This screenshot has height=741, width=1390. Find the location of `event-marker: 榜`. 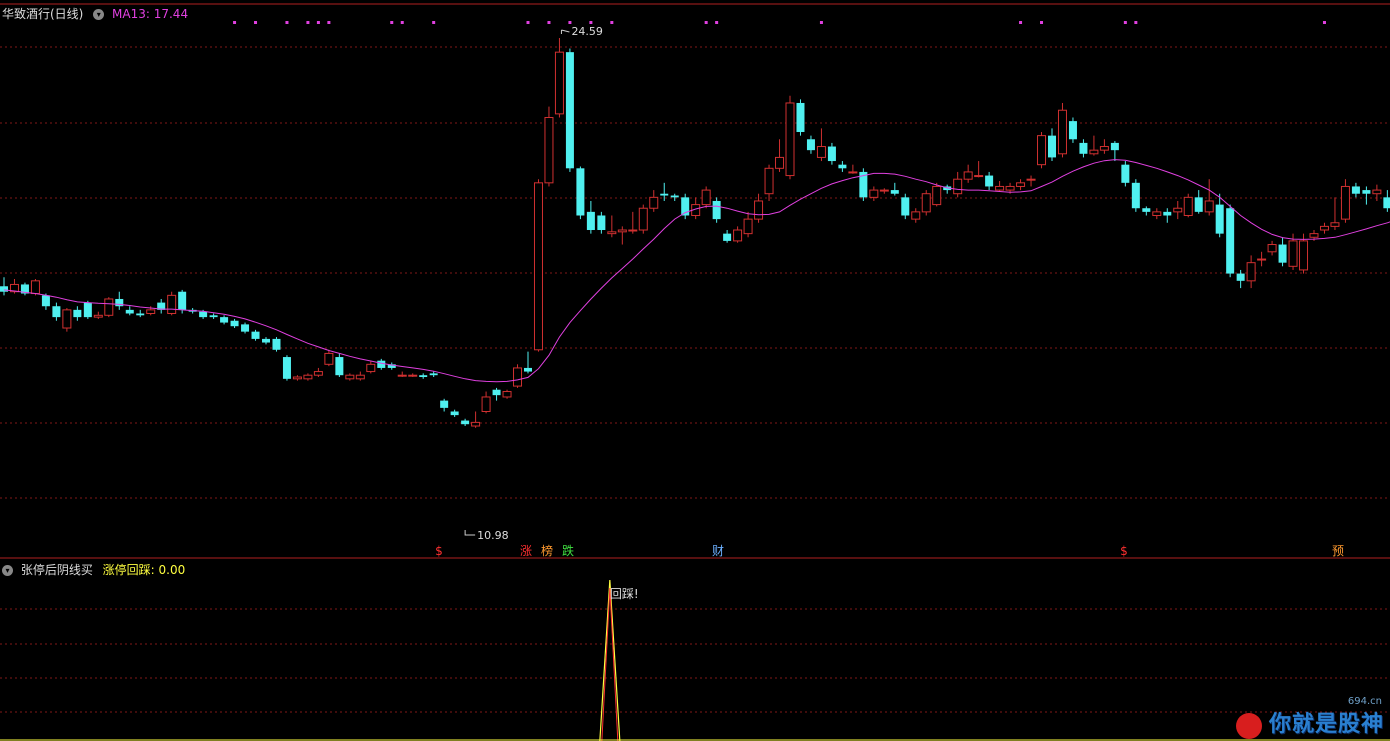

event-marker: 榜 is located at coordinates (547, 550).